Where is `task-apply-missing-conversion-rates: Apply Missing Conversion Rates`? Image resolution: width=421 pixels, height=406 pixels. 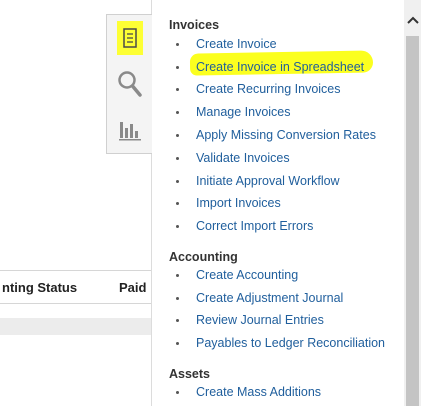 task-apply-missing-conversion-rates: Apply Missing Conversion Rates is located at coordinates (276, 135).